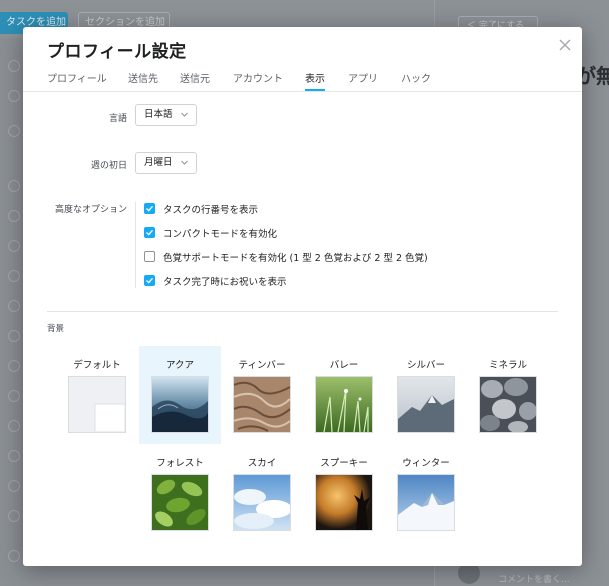 The width and height of the screenshot is (609, 586). What do you see at coordinates (97, 404) in the screenshot?
I see `background-preview-default` at bounding box center [97, 404].